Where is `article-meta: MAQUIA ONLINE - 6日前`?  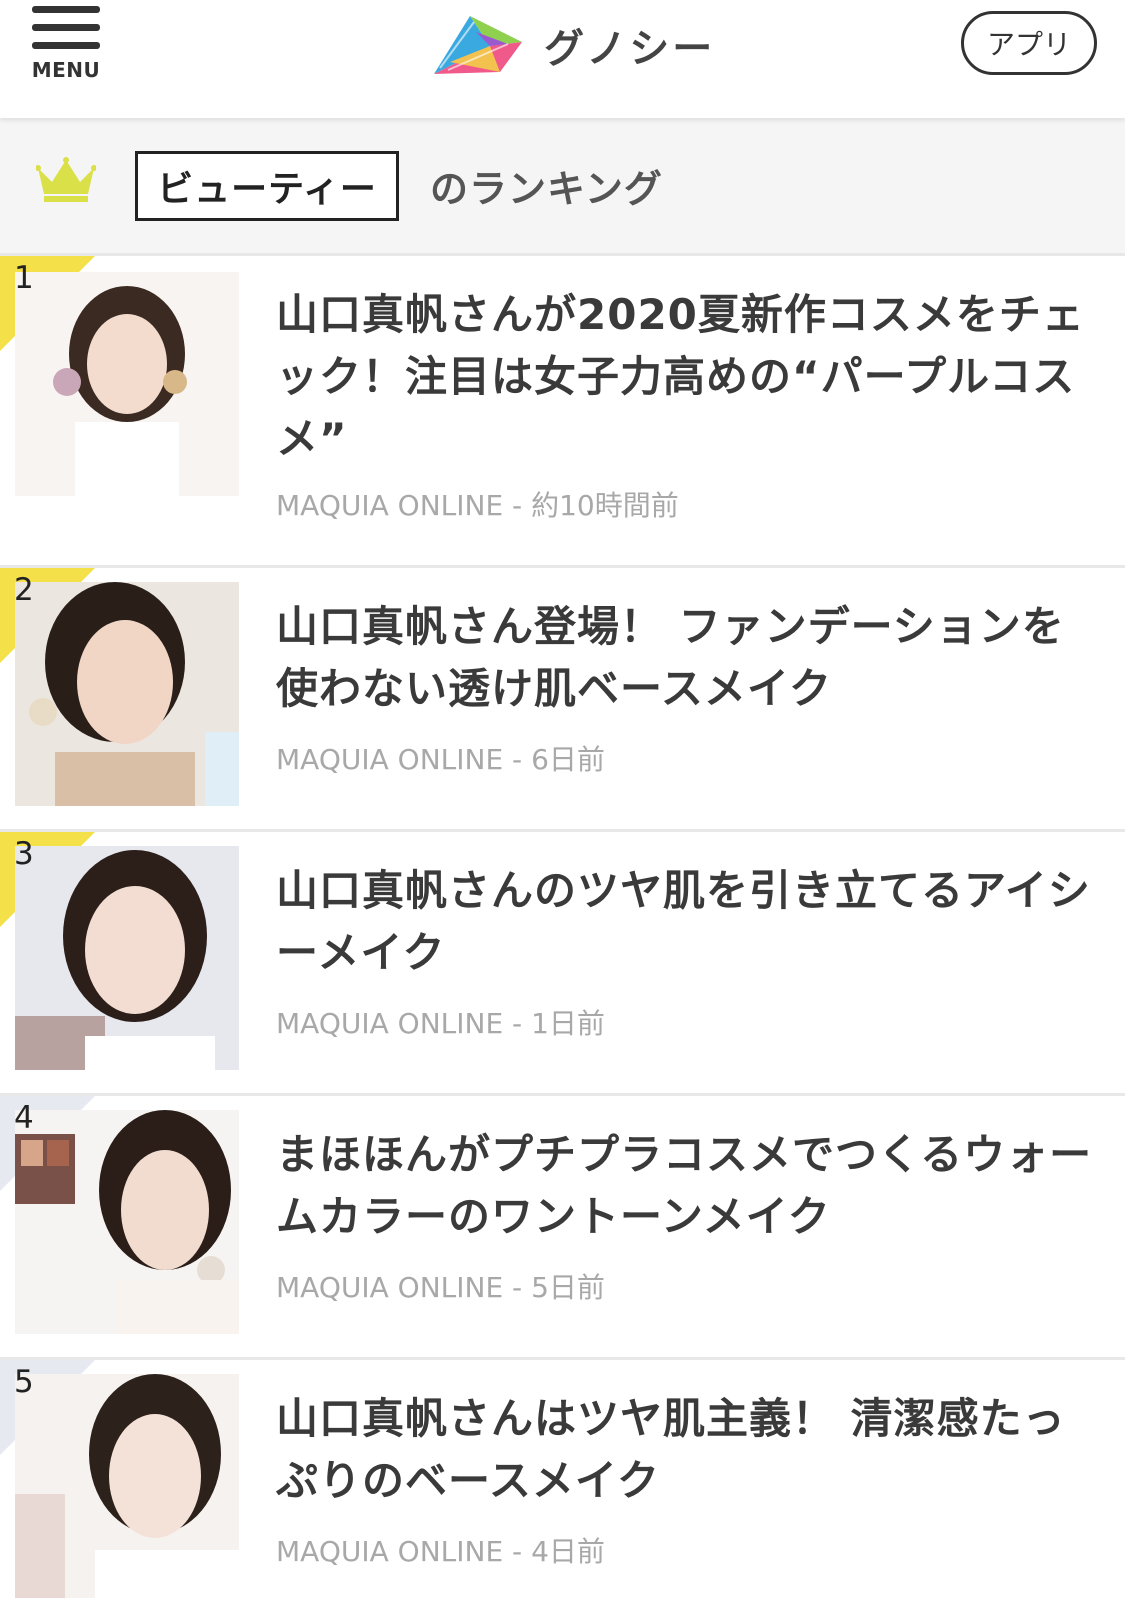
article-meta: MAQUIA ONLINE - 6日前 is located at coordinates (440, 759).